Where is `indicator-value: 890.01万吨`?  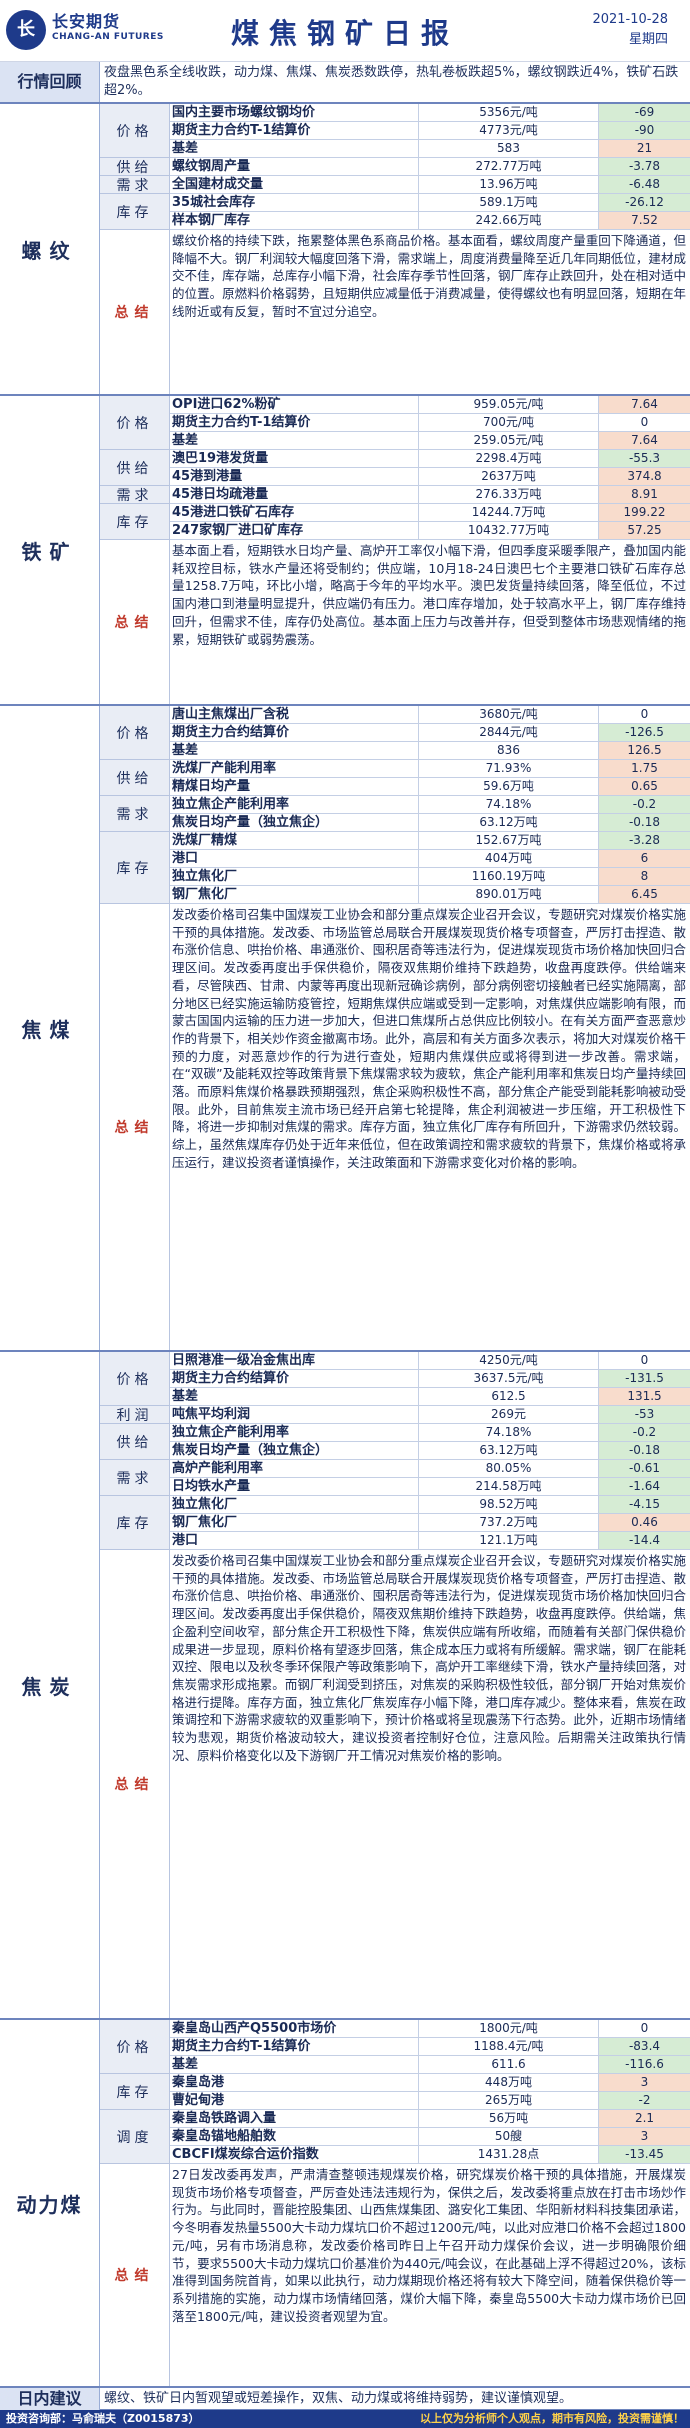 indicator-value: 890.01万吨 is located at coordinates (508, 894).